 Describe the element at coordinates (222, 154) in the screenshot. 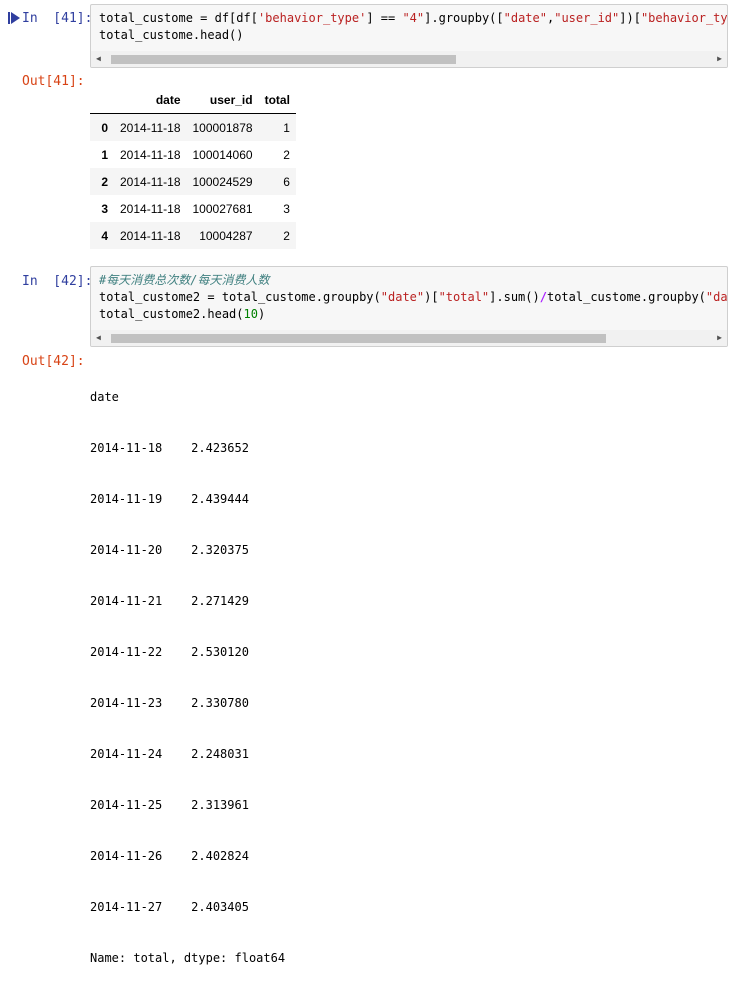

I see `cell-user-id: 100014060` at that location.